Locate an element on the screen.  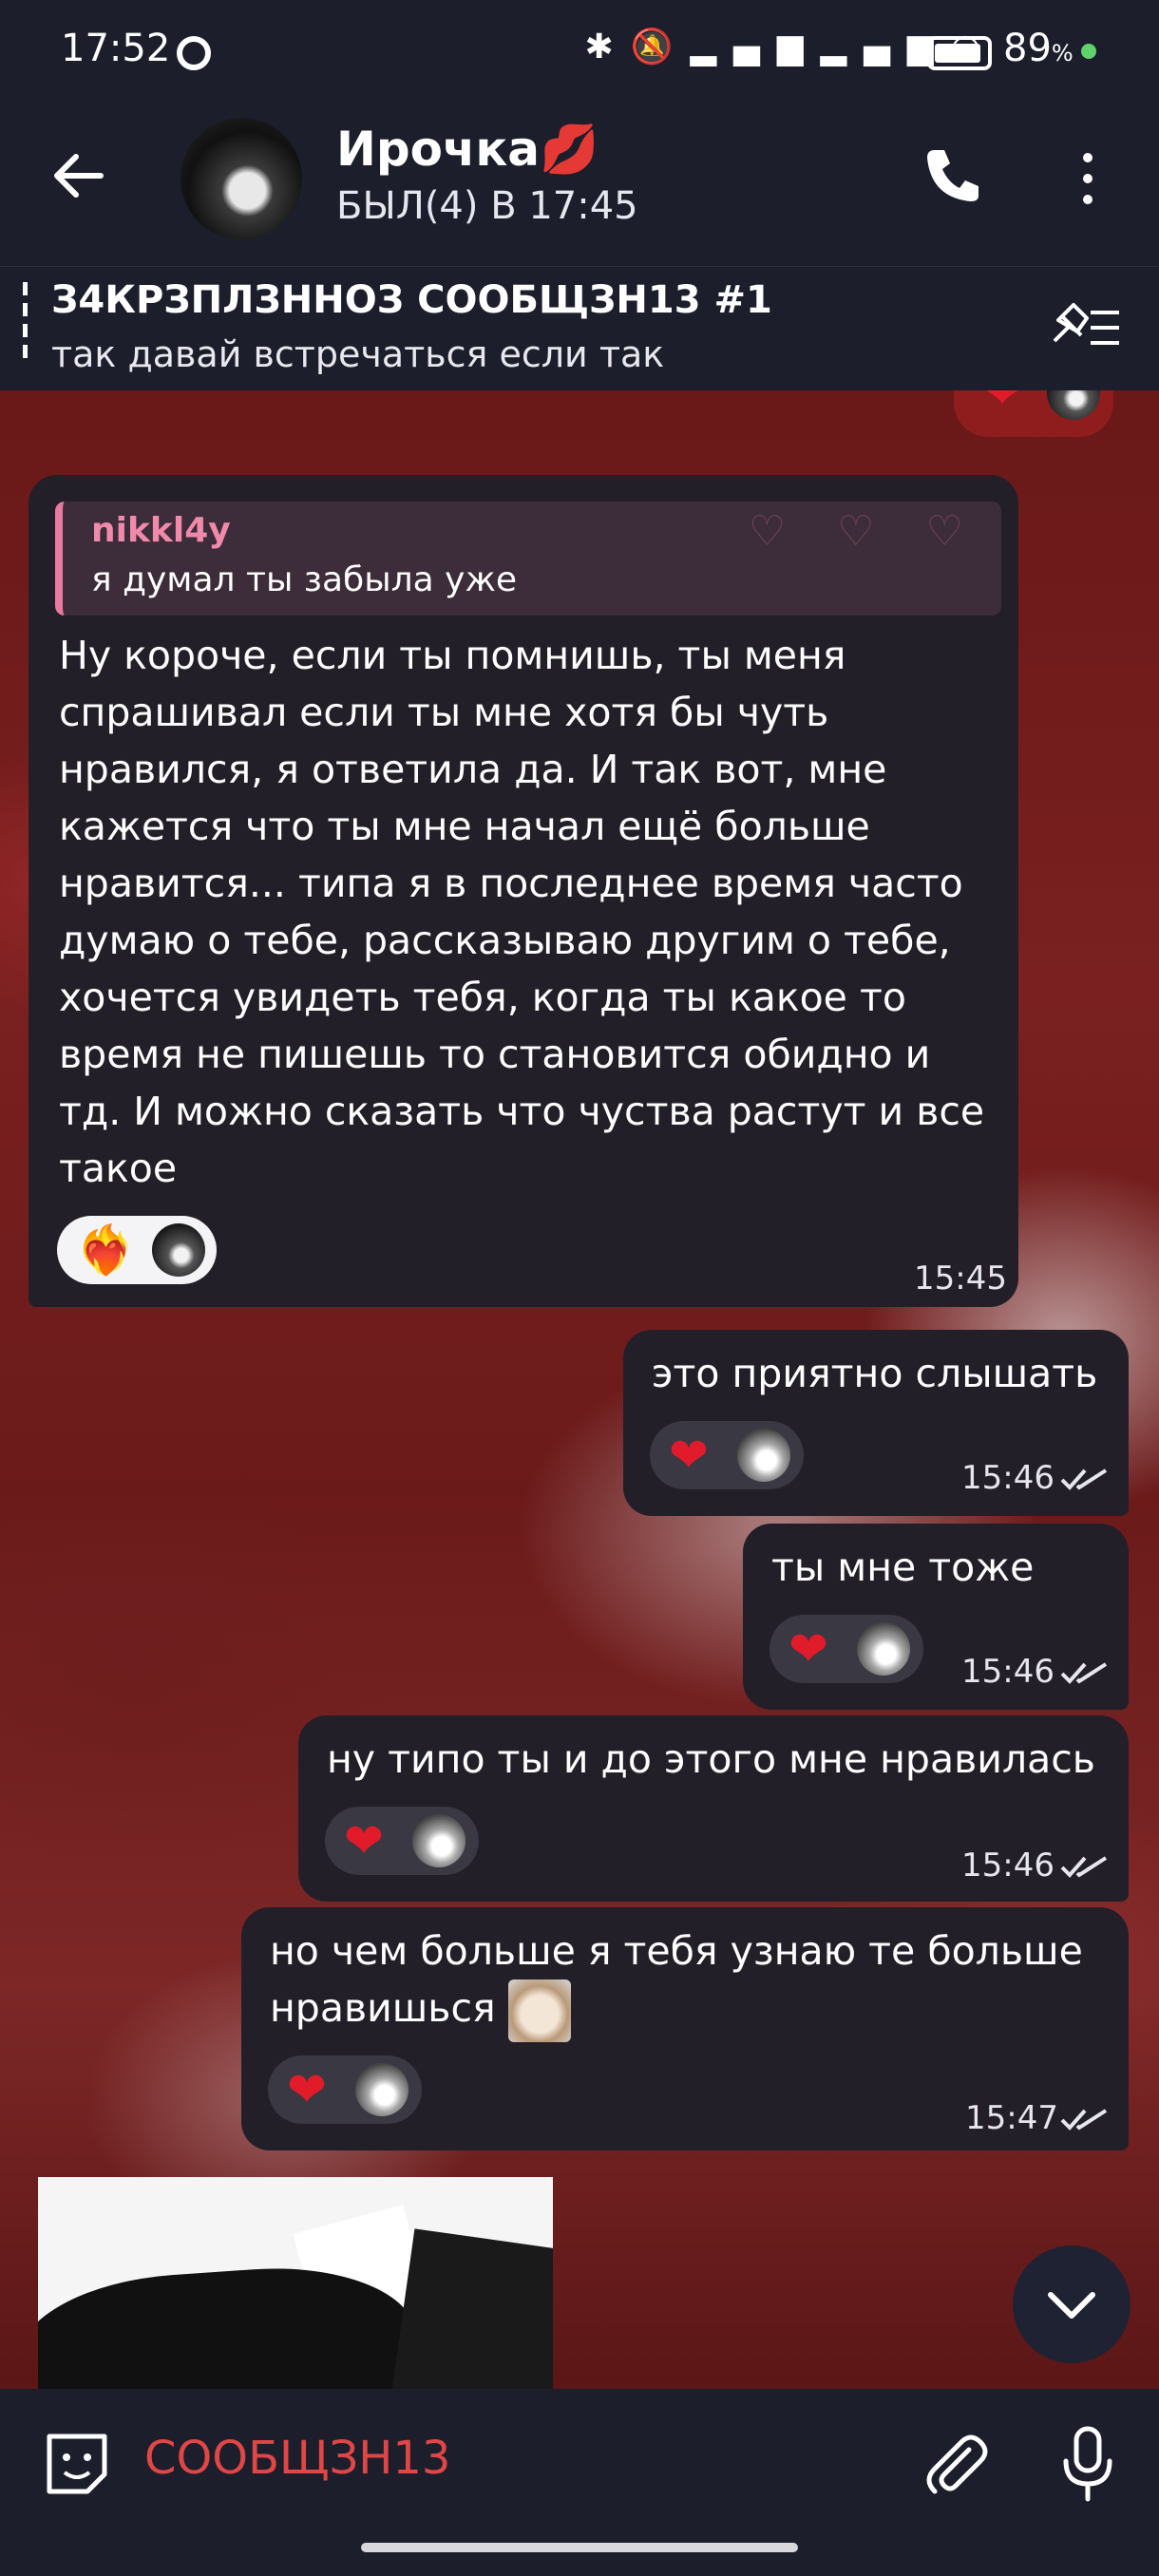
message-time: 15:45 is located at coordinates (960, 1278).